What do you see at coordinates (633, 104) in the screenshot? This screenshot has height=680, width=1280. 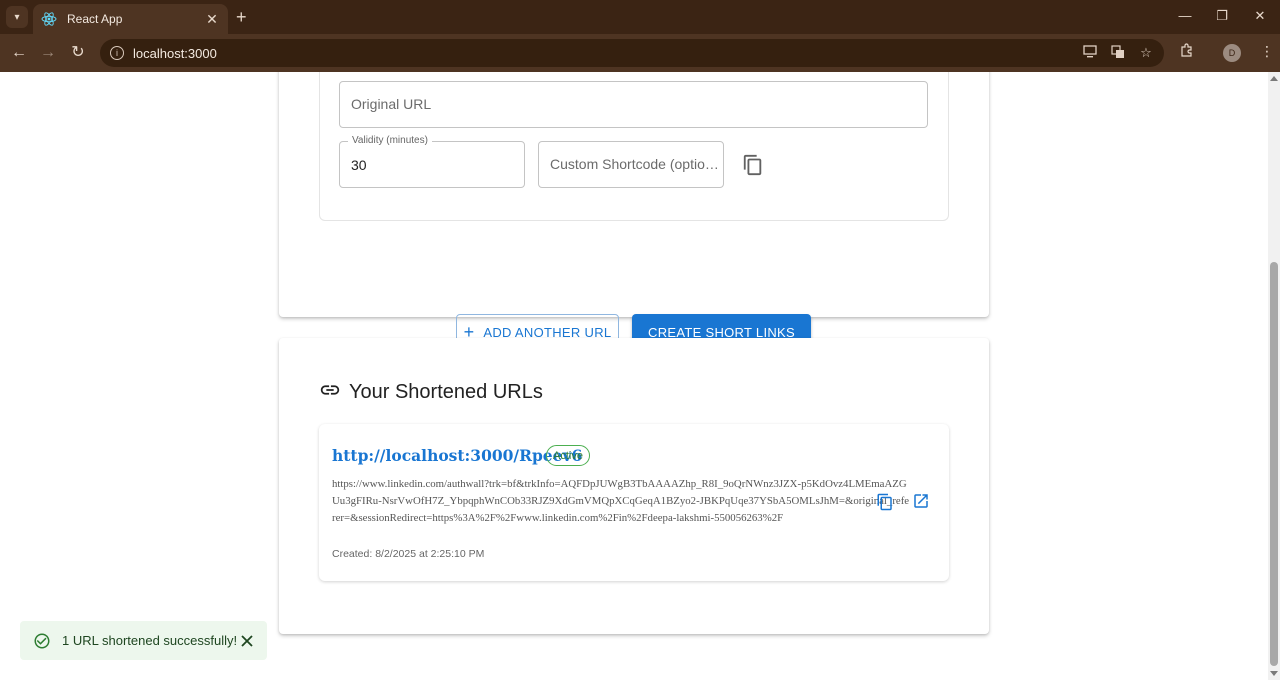 I see `original-url-input: Original URL` at bounding box center [633, 104].